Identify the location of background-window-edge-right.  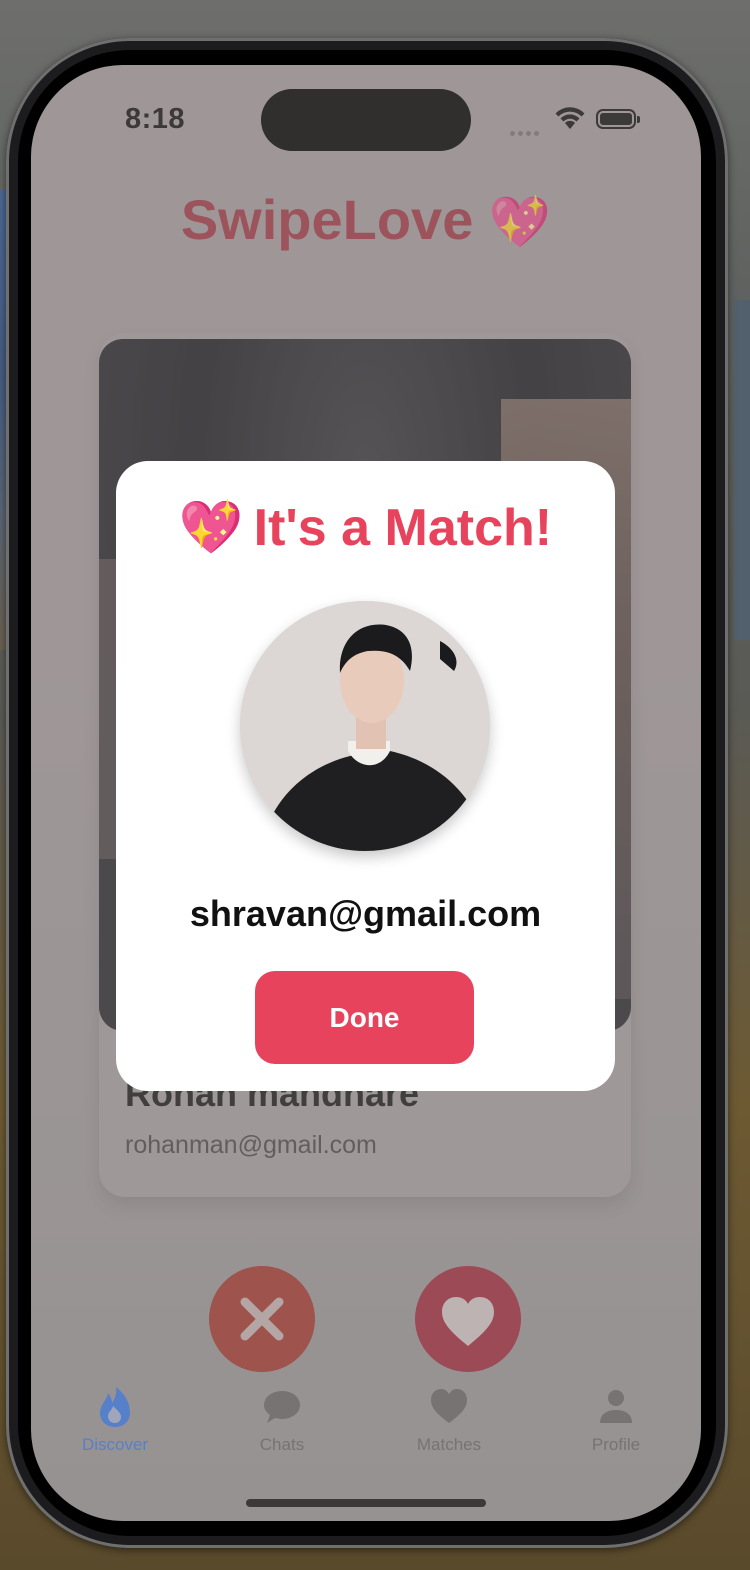
(742, 470).